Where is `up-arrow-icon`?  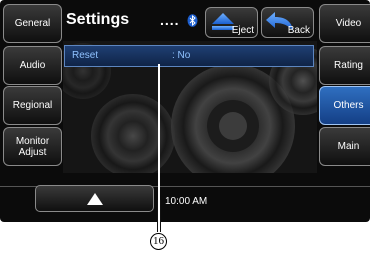 up-arrow-icon is located at coordinates (95, 199).